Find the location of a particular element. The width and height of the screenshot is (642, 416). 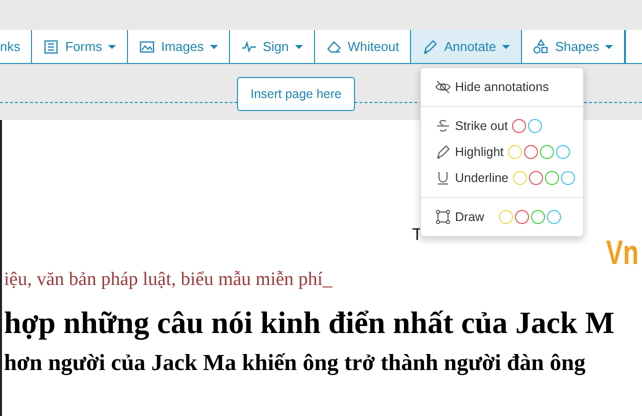

shapes-icon is located at coordinates (541, 46).